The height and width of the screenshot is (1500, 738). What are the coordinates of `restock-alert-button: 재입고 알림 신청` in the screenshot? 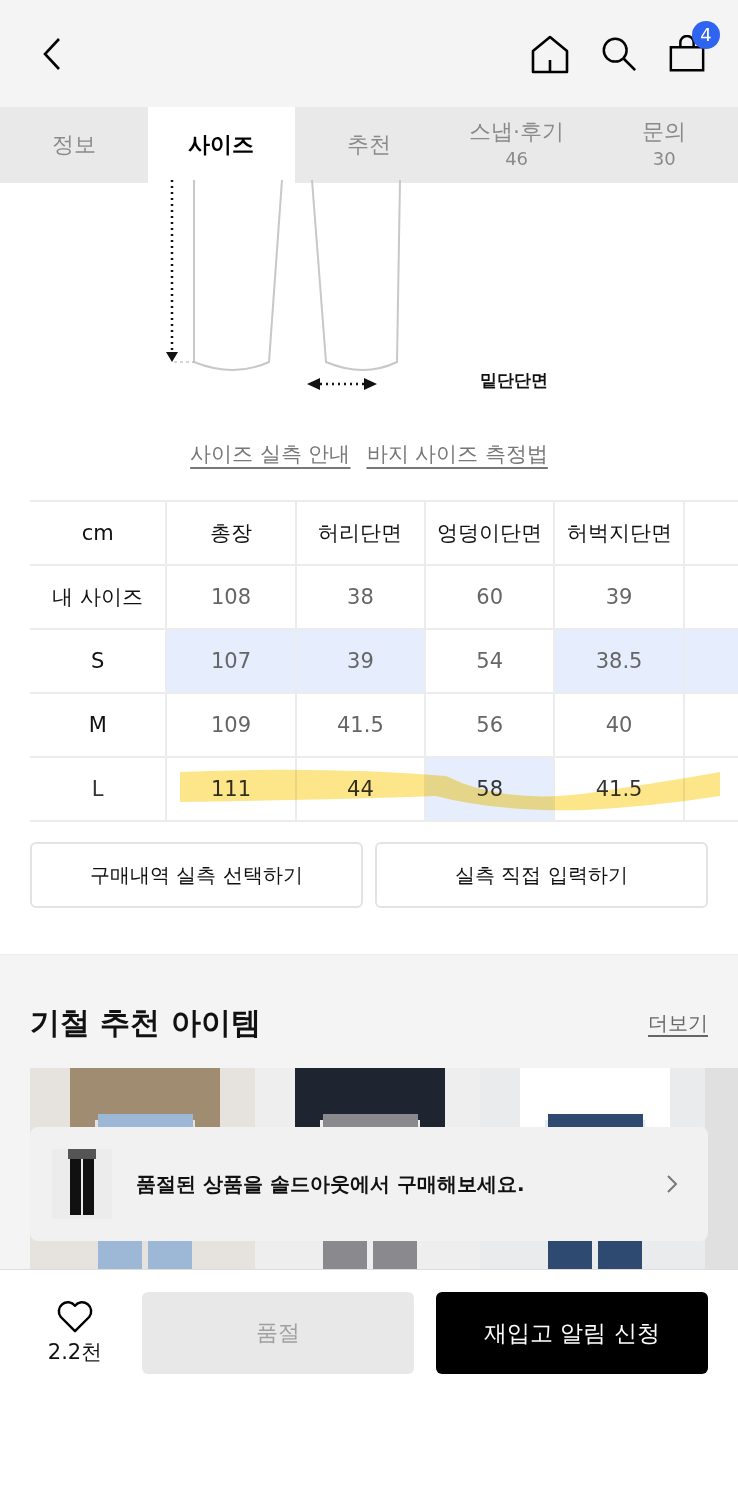 It's located at (572, 1333).